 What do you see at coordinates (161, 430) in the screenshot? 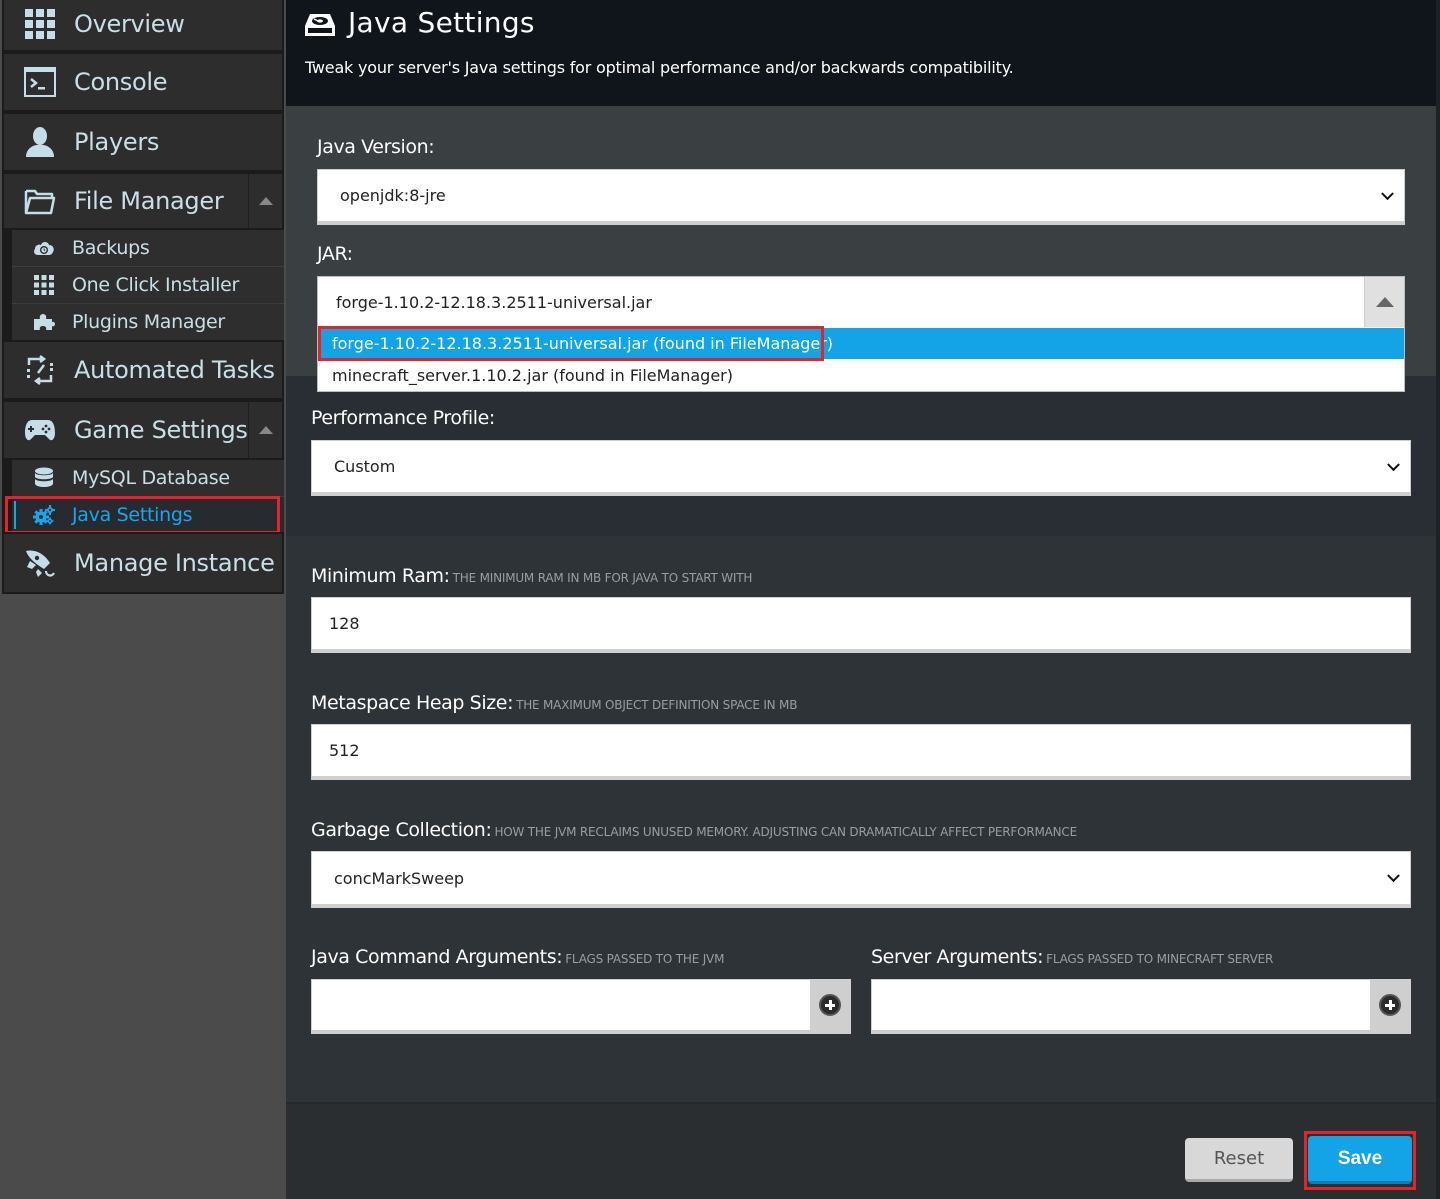
I see `sidebar-item-label: Game Settings` at bounding box center [161, 430].